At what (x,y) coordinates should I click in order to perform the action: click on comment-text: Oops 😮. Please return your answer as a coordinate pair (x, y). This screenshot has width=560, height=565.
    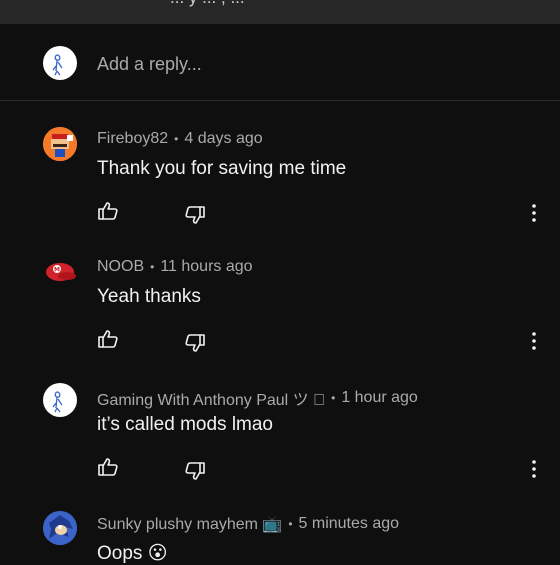
    Looking at the image, I should click on (132, 553).